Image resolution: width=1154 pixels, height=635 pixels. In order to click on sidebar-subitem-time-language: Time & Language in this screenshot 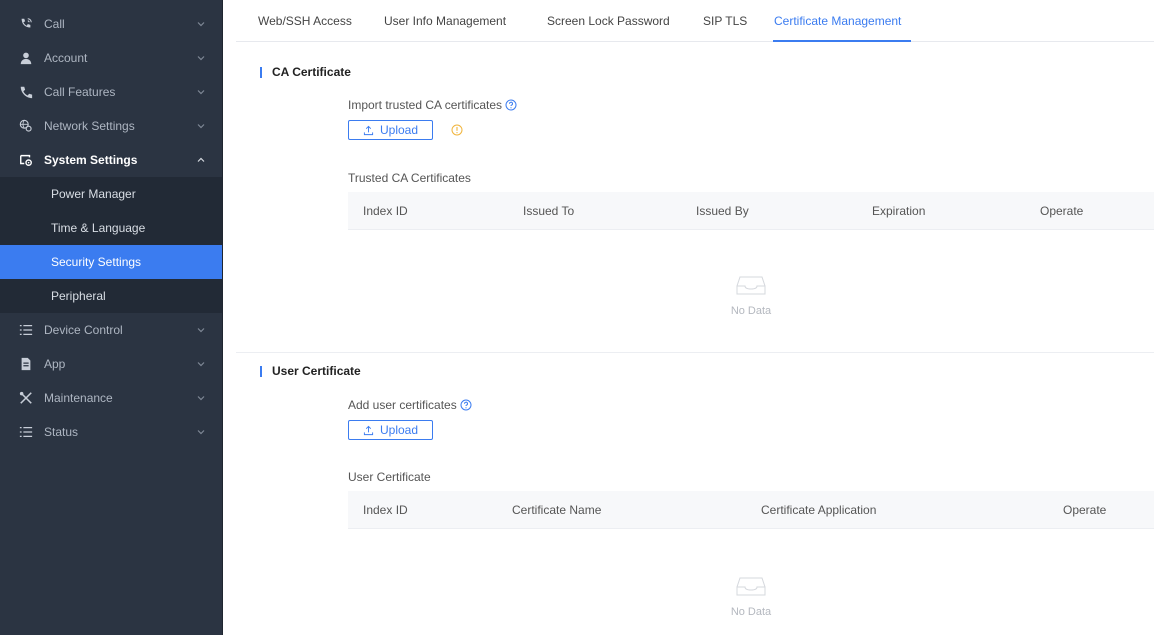, I will do `click(111, 228)`.